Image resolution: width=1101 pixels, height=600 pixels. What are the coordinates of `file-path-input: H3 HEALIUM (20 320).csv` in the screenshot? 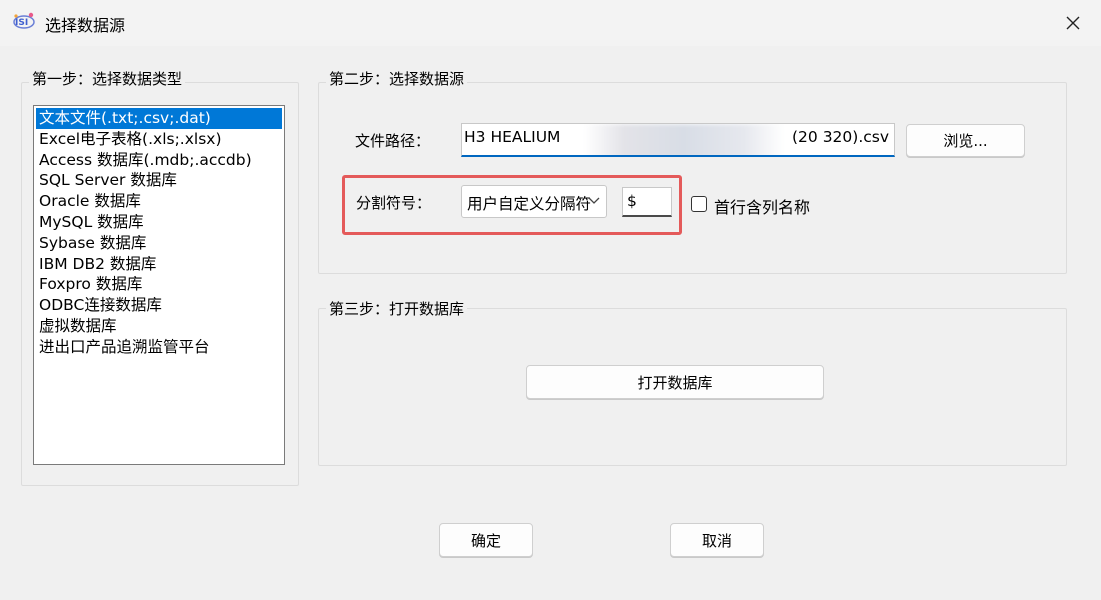 It's located at (678, 140).